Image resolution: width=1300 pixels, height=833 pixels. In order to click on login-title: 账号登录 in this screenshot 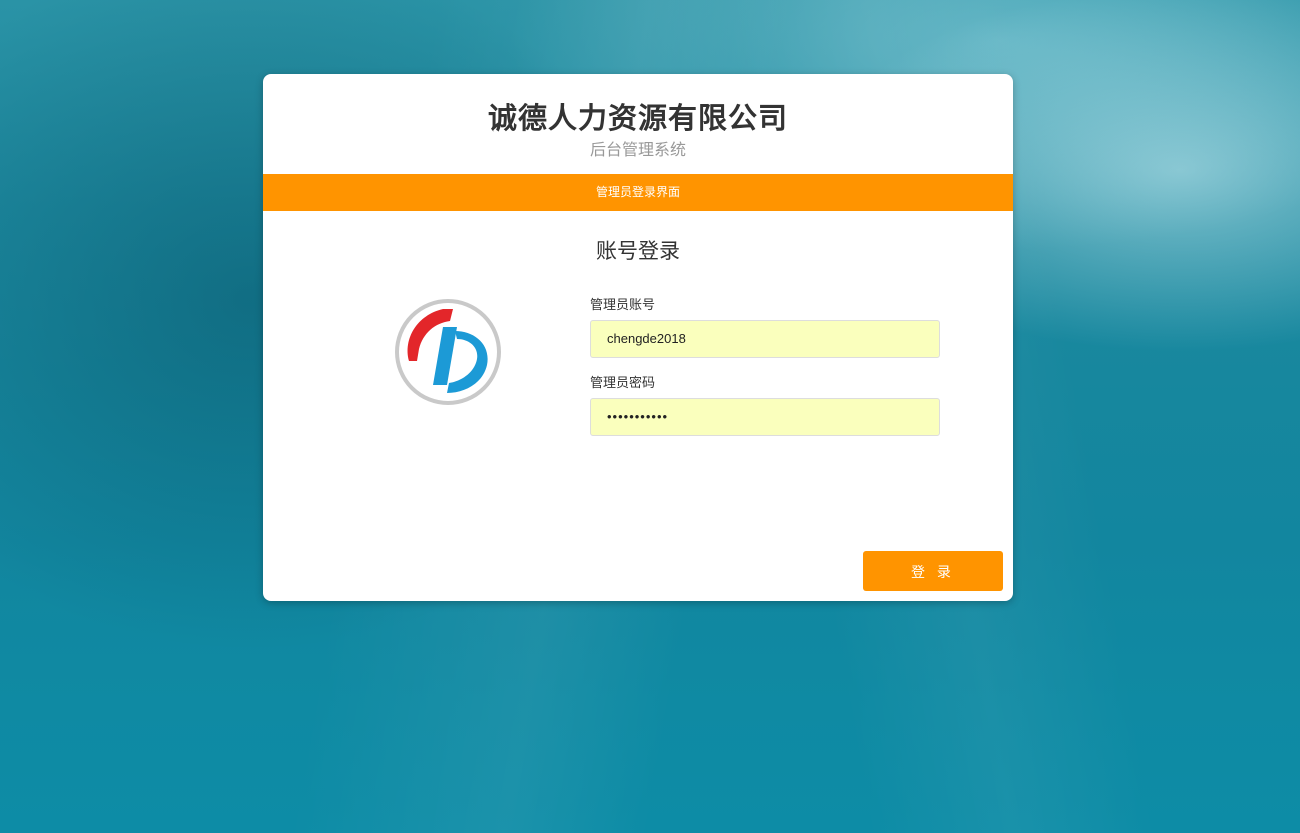, I will do `click(638, 251)`.